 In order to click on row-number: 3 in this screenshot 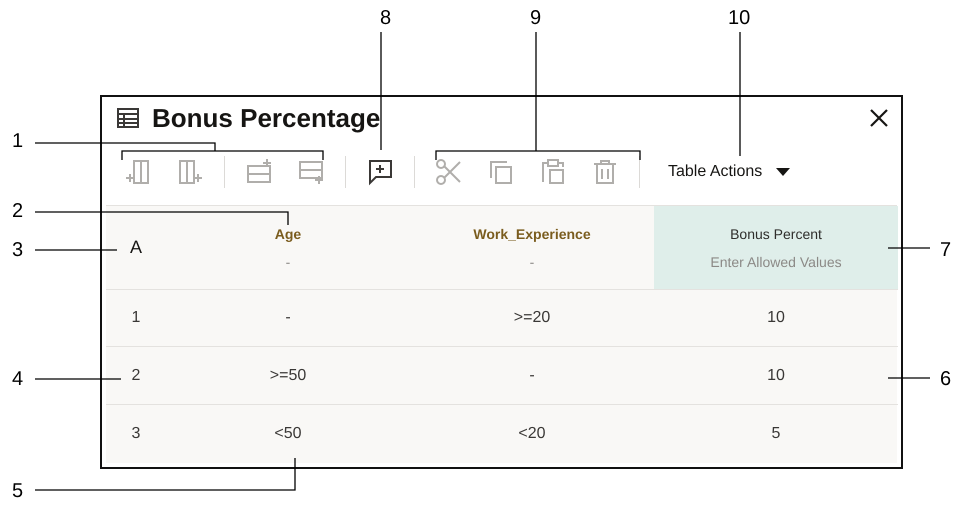, I will do `click(136, 434)`.